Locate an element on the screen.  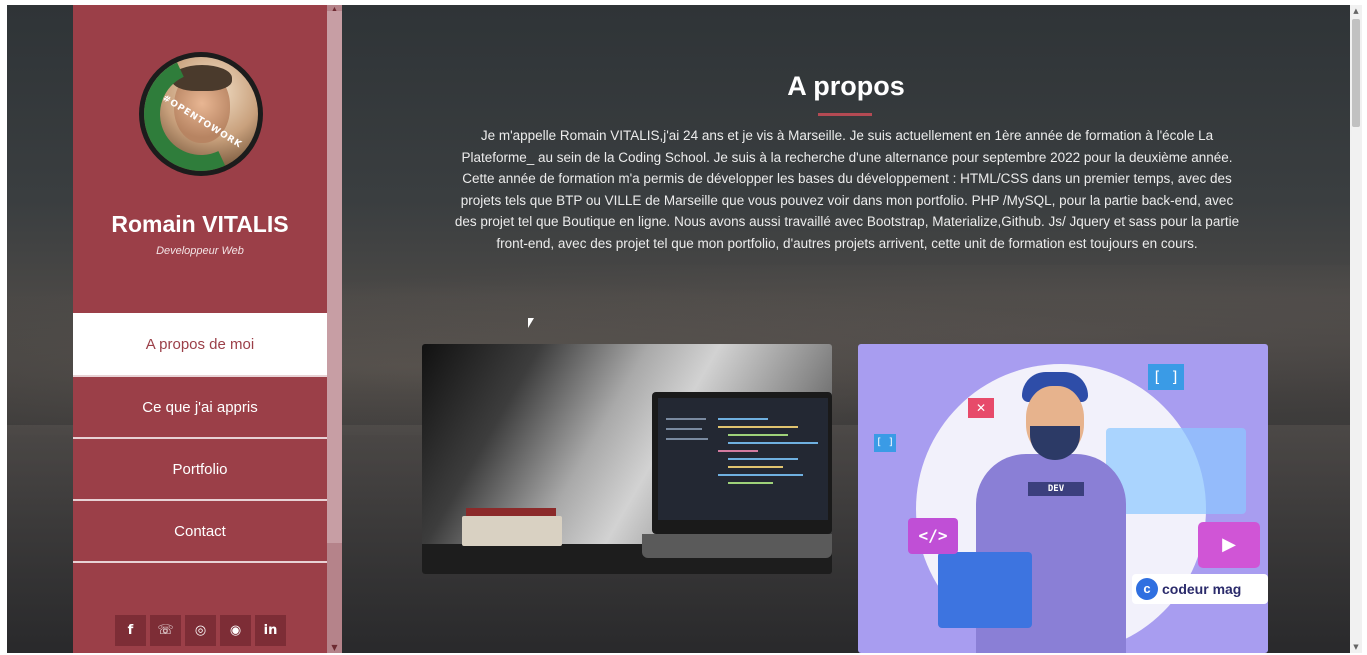
nav-item-about: A propos de moi is located at coordinates (200, 345).